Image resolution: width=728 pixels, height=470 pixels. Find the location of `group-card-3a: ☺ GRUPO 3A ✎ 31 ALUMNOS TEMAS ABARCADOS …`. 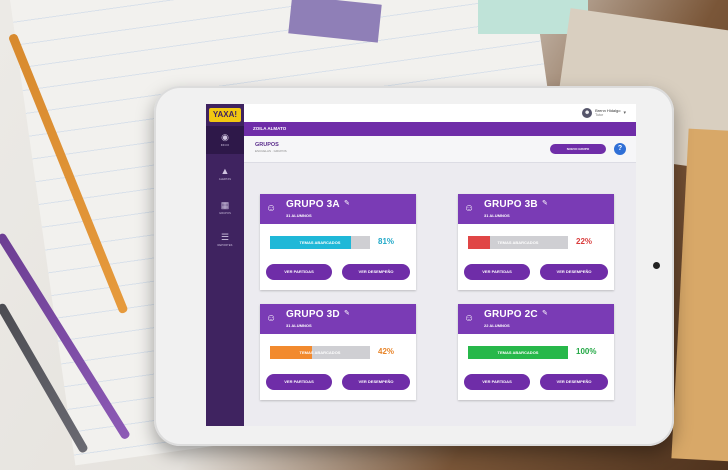

group-card-3a: ☺ GRUPO 3A ✎ 31 ALUMNOS TEMAS ABARCADOS … is located at coordinates (338, 242).